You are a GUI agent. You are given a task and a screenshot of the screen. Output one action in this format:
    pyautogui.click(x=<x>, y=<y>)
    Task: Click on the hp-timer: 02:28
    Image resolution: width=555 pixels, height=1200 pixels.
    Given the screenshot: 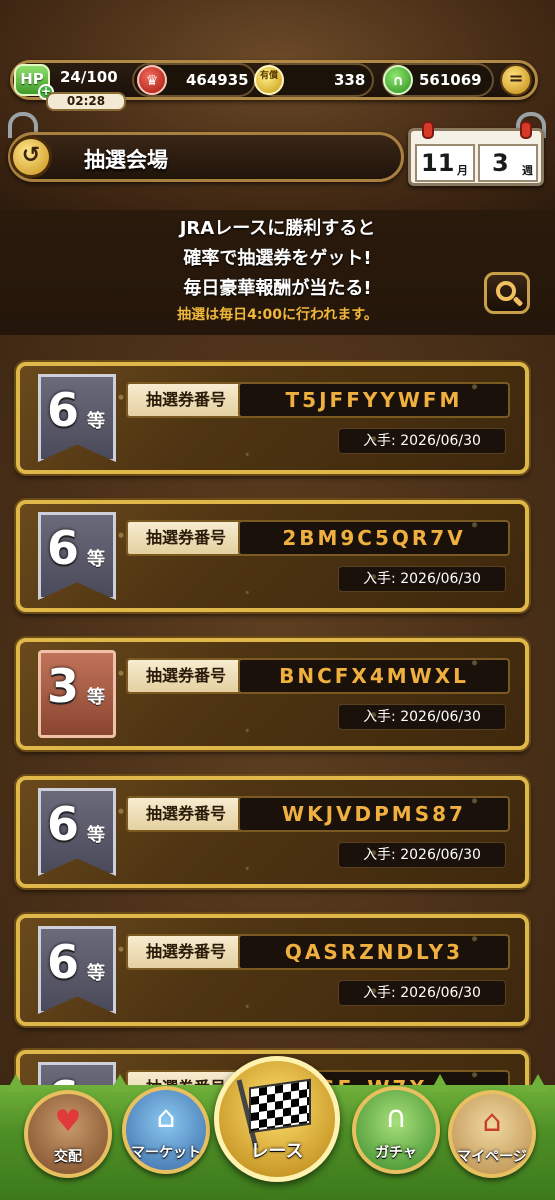 What is the action you would take?
    pyautogui.click(x=86, y=101)
    